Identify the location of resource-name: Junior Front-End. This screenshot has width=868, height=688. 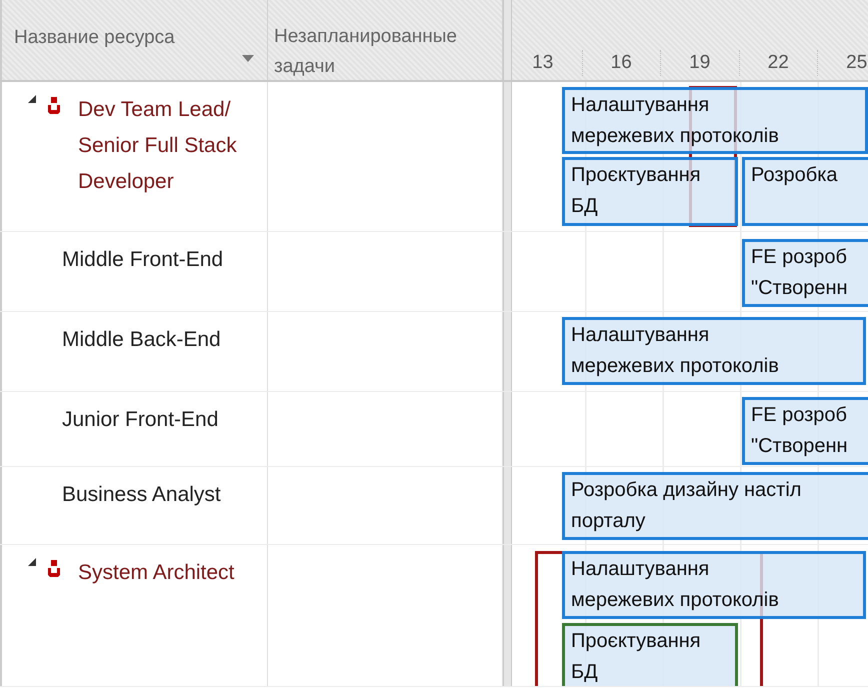
(141, 420).